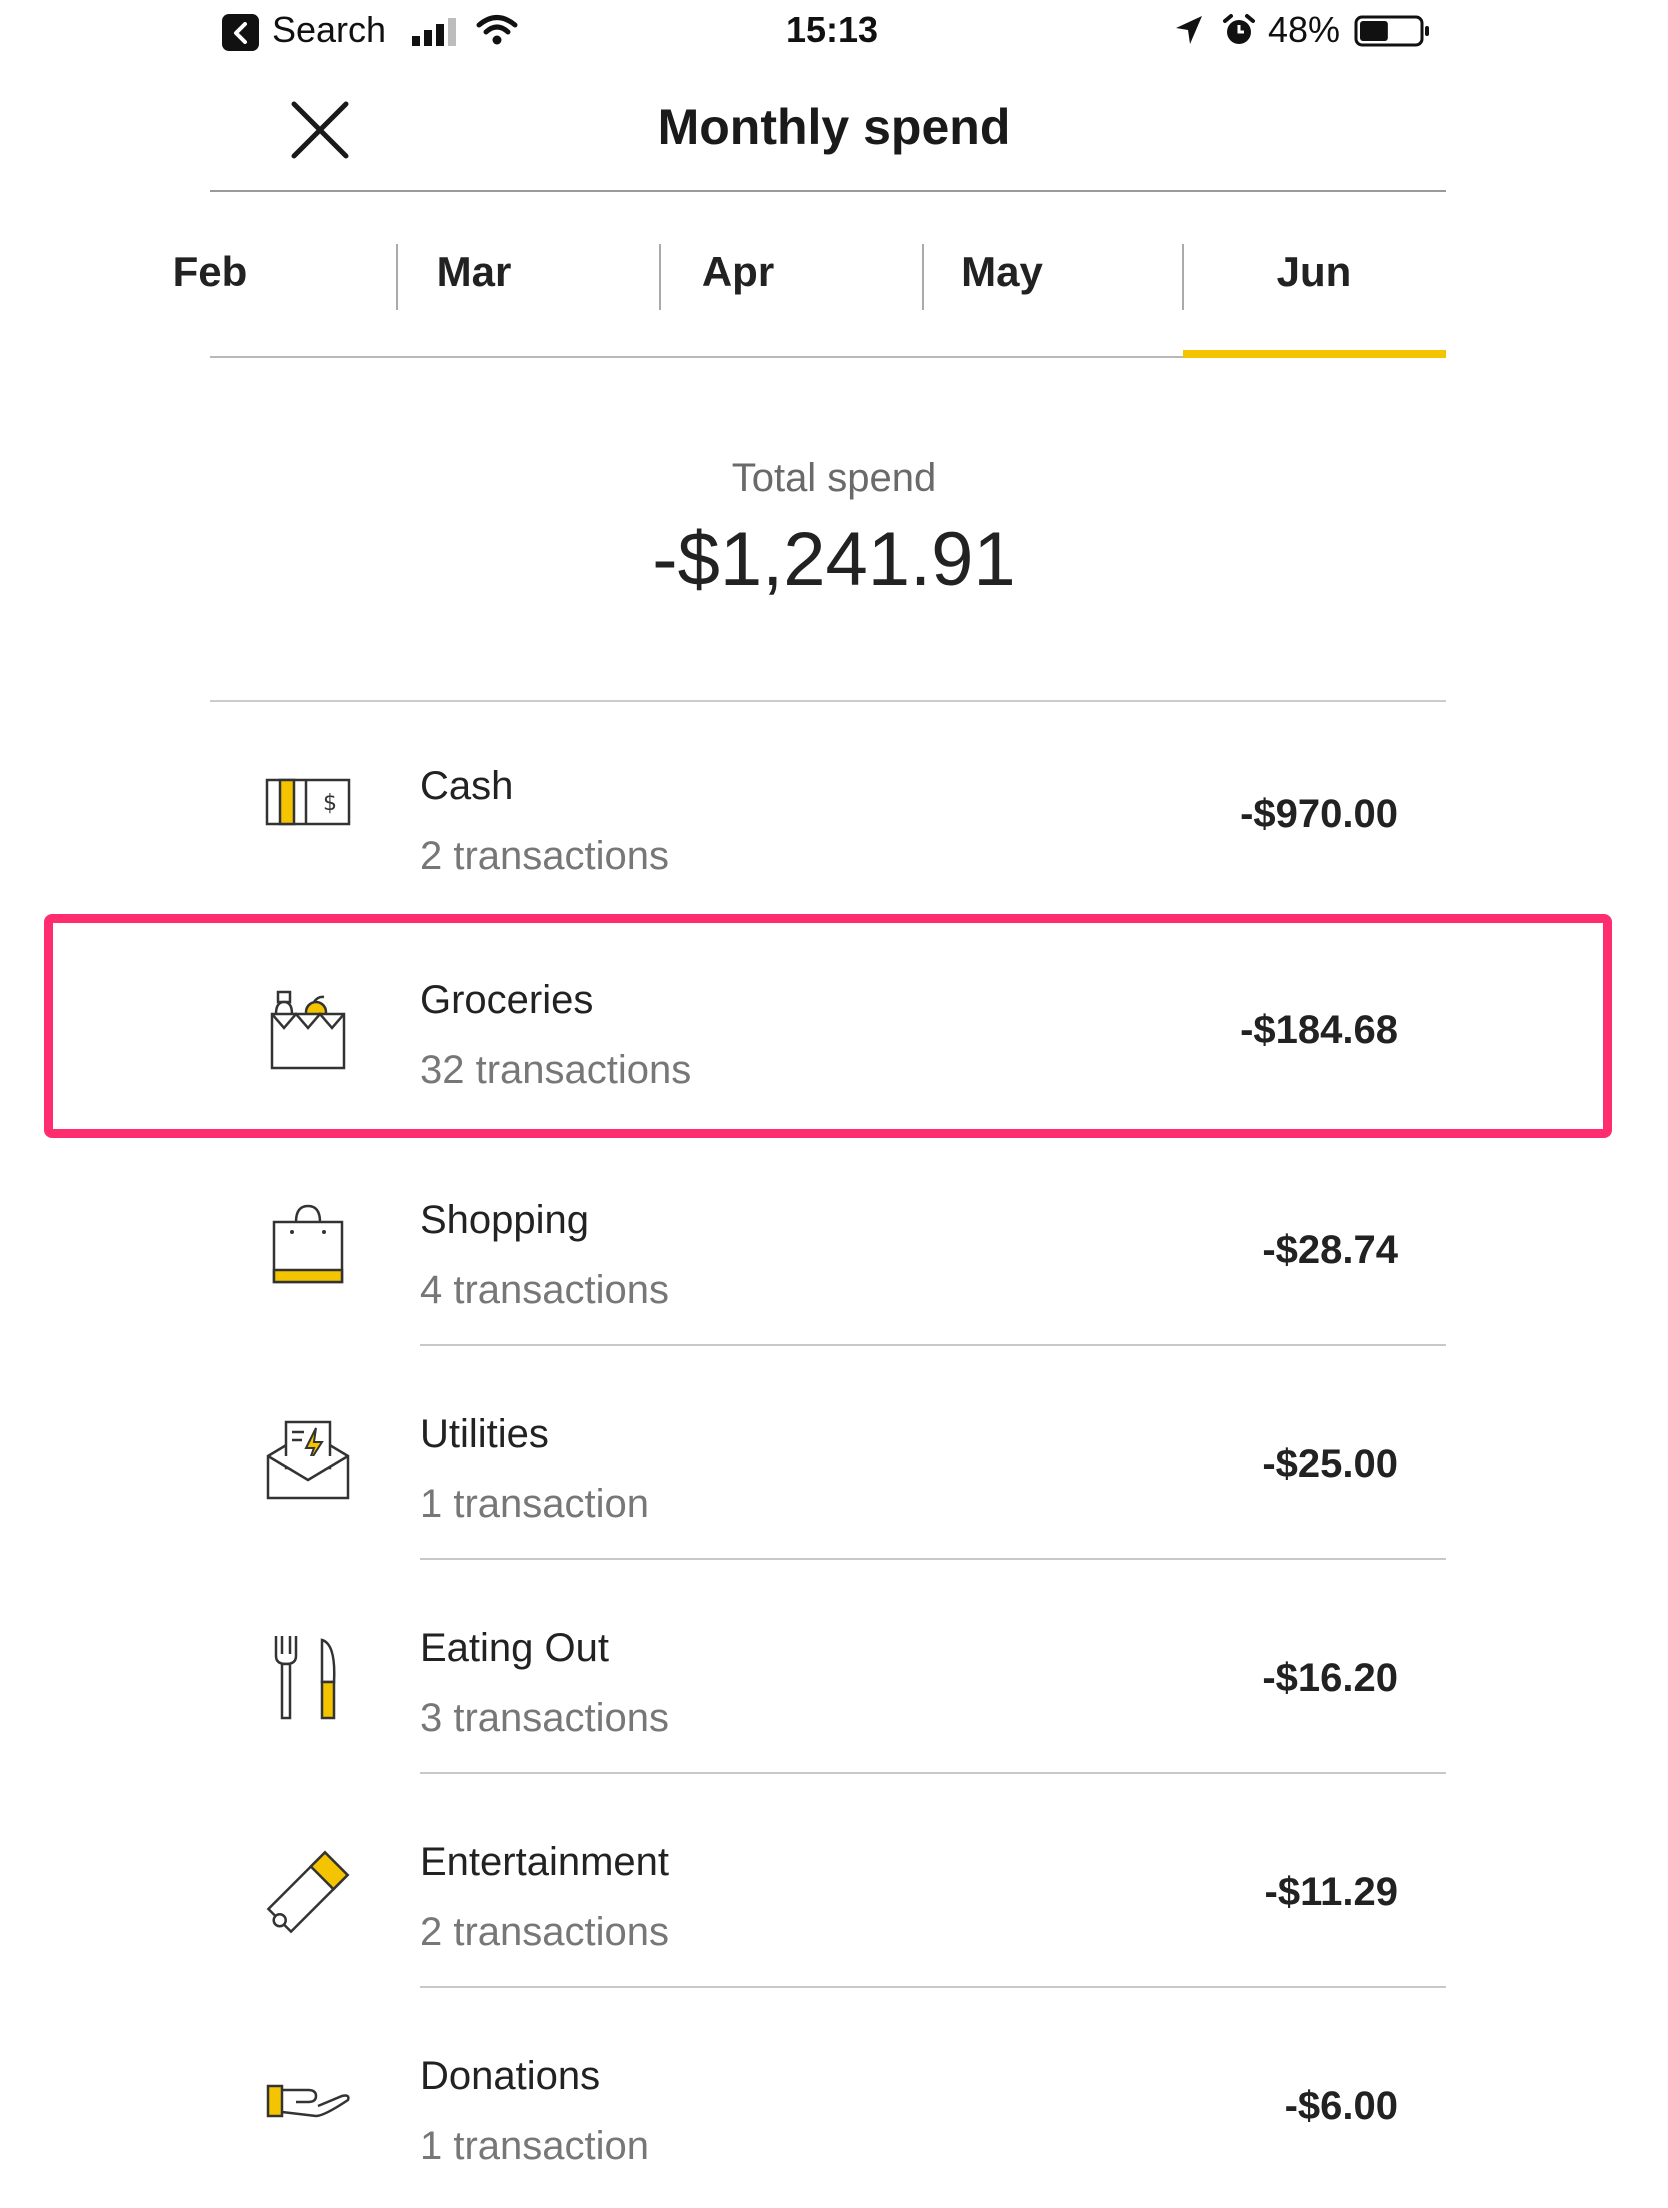 This screenshot has height=2208, width=1668. What do you see at coordinates (1330, 1464) in the screenshot?
I see `category-amount: -$25.00` at bounding box center [1330, 1464].